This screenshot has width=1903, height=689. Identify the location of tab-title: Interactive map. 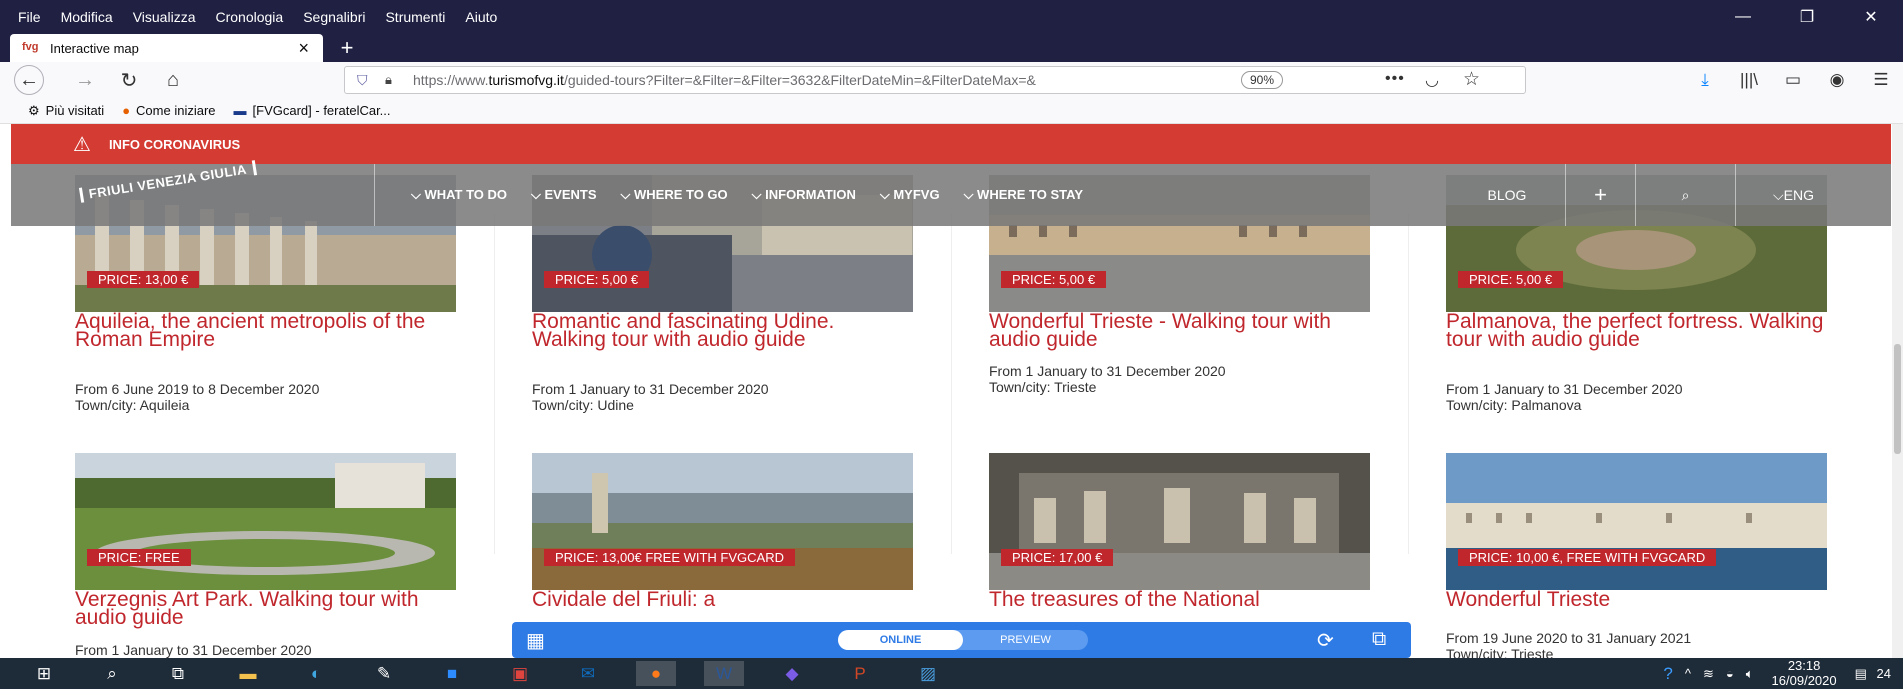
(94, 48).